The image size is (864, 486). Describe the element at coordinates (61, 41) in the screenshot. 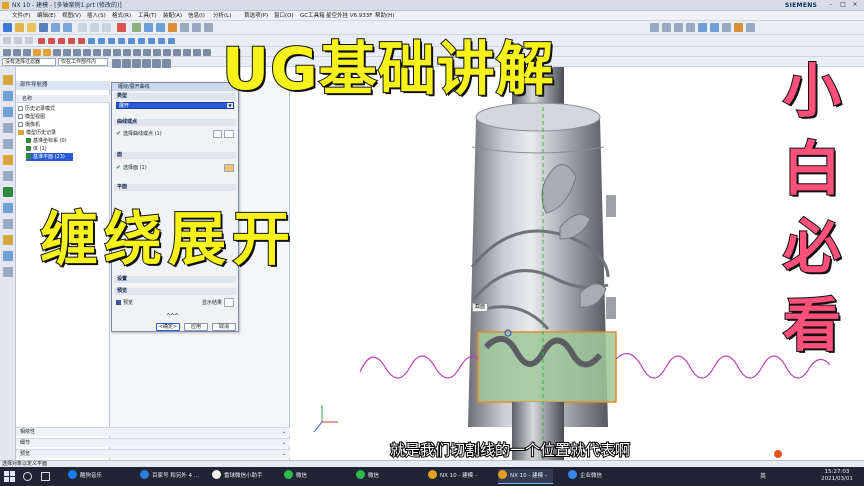

I see `circle-icon` at that location.